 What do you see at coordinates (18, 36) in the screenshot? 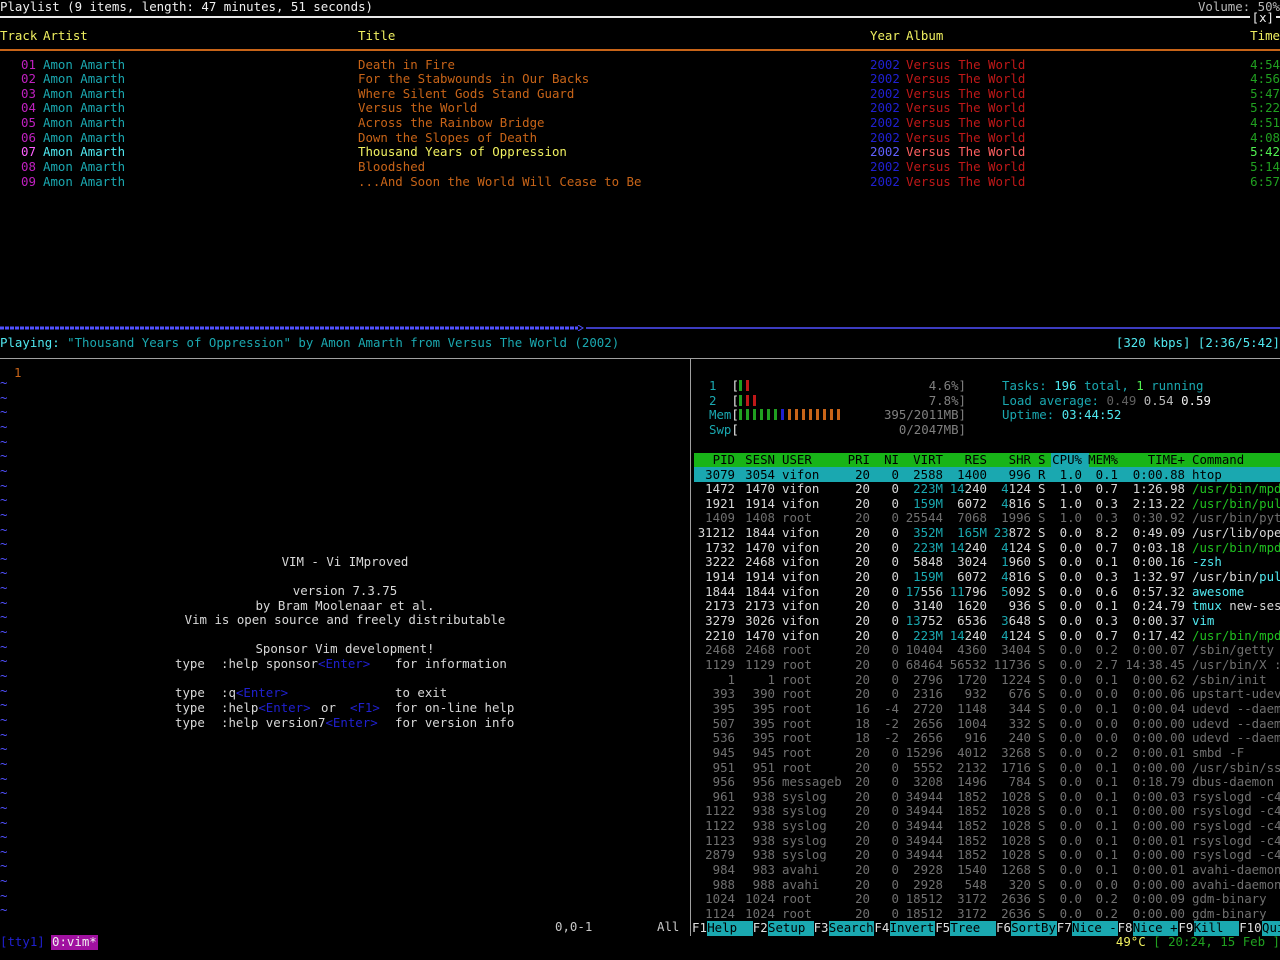
I see `col-header-track: Track` at bounding box center [18, 36].